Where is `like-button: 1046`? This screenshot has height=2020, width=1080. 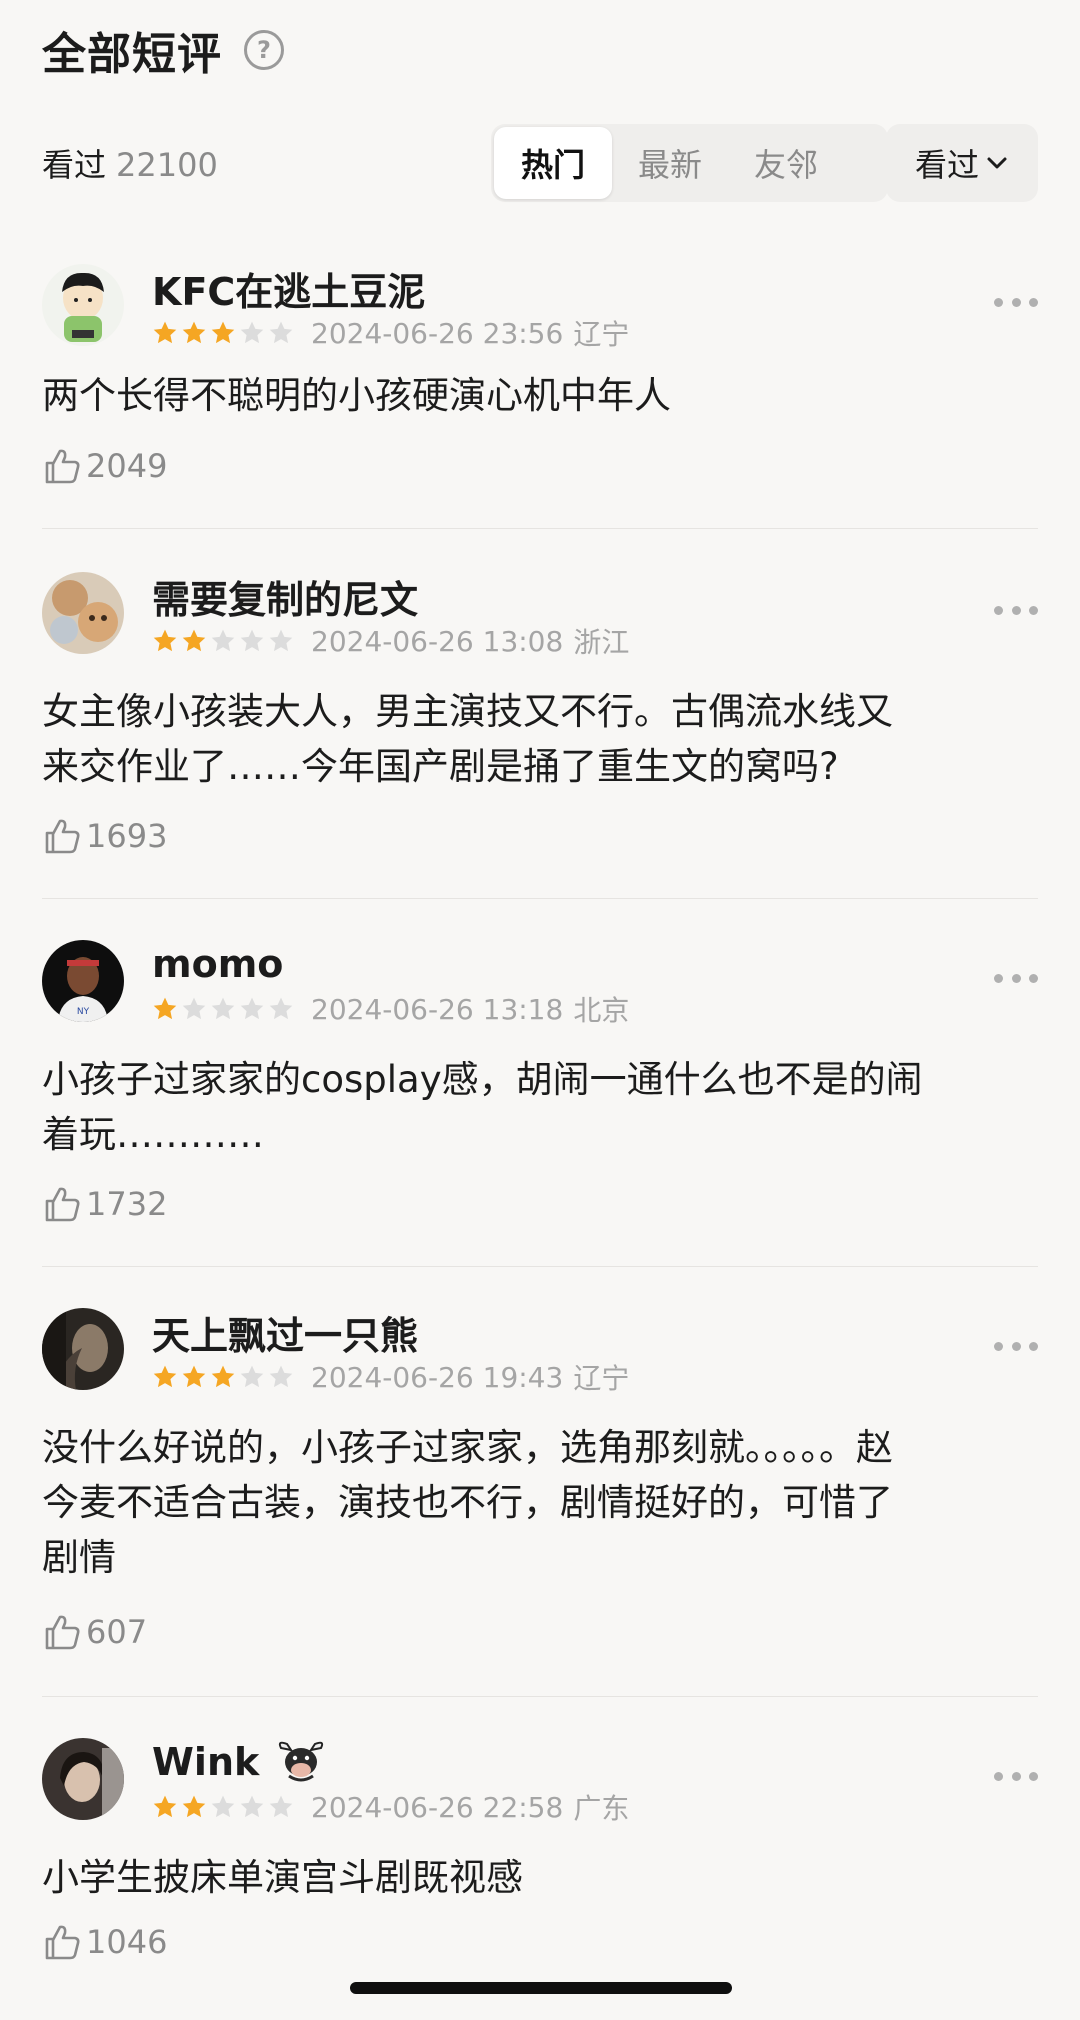 like-button: 1046 is located at coordinates (104, 1942).